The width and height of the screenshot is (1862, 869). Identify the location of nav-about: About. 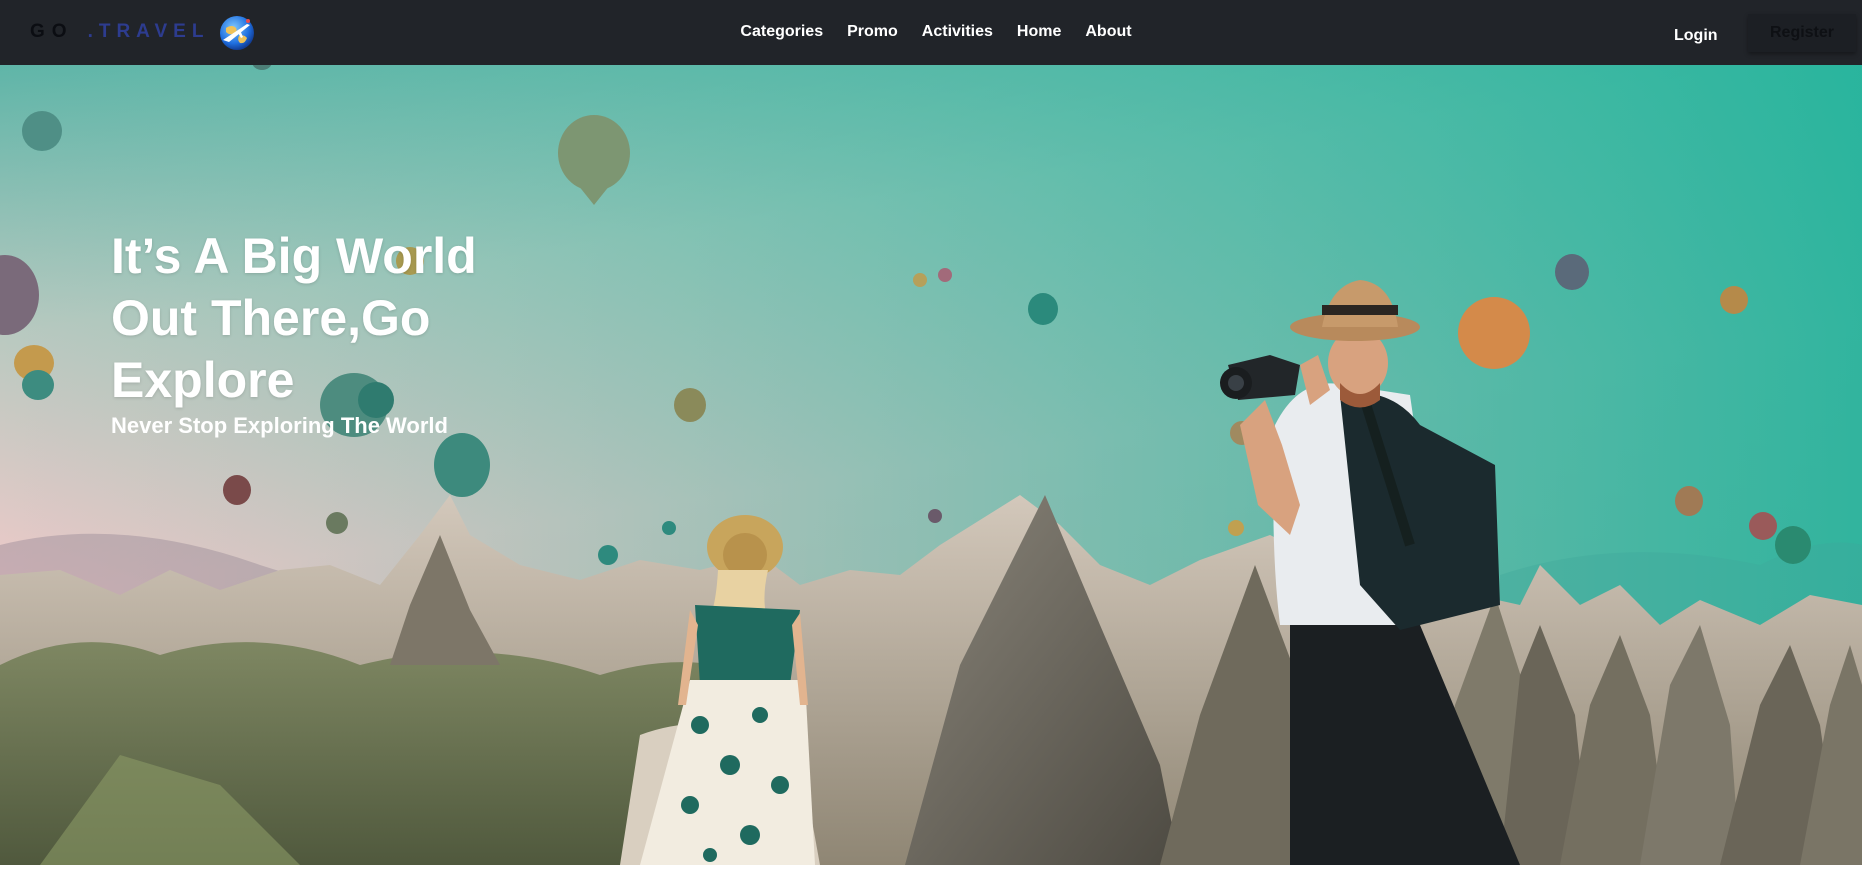
(1108, 32).